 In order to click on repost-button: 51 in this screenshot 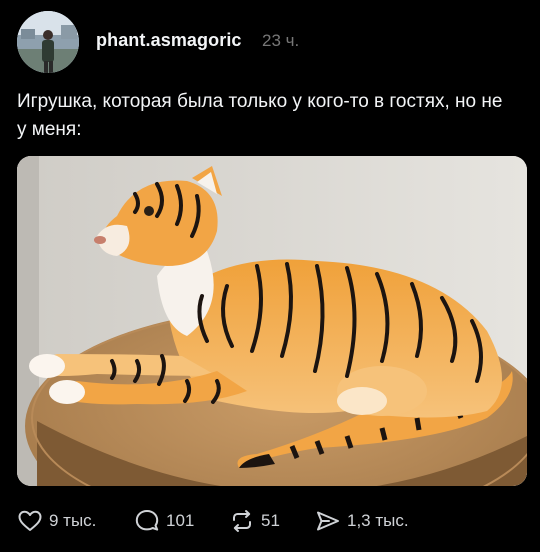, I will do `click(254, 521)`.